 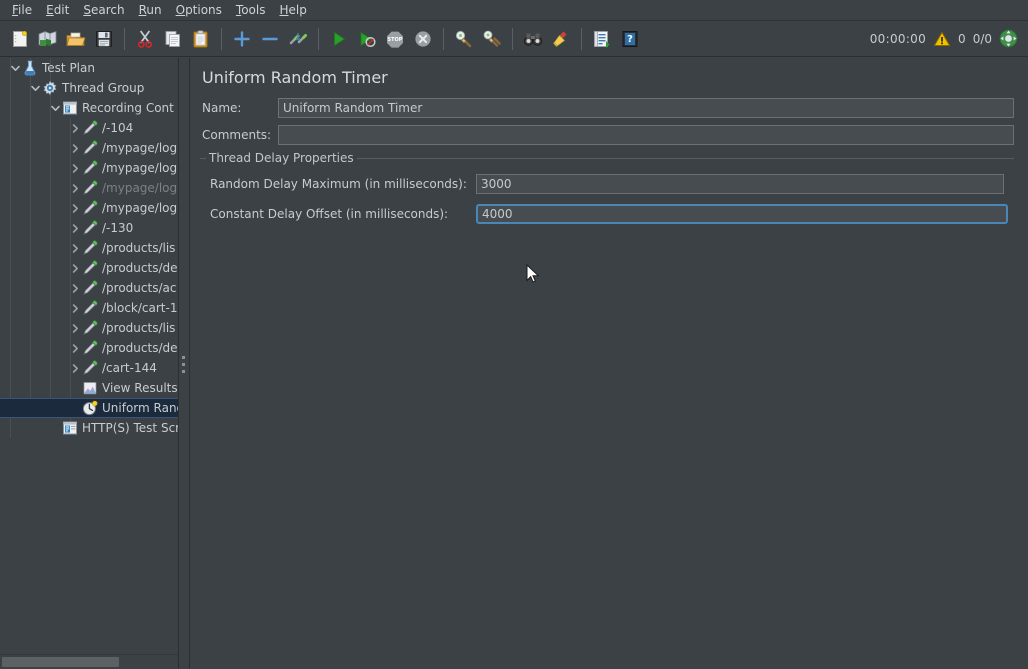 I want to click on tree-item-17: Uniform Randor, so click(x=89, y=408).